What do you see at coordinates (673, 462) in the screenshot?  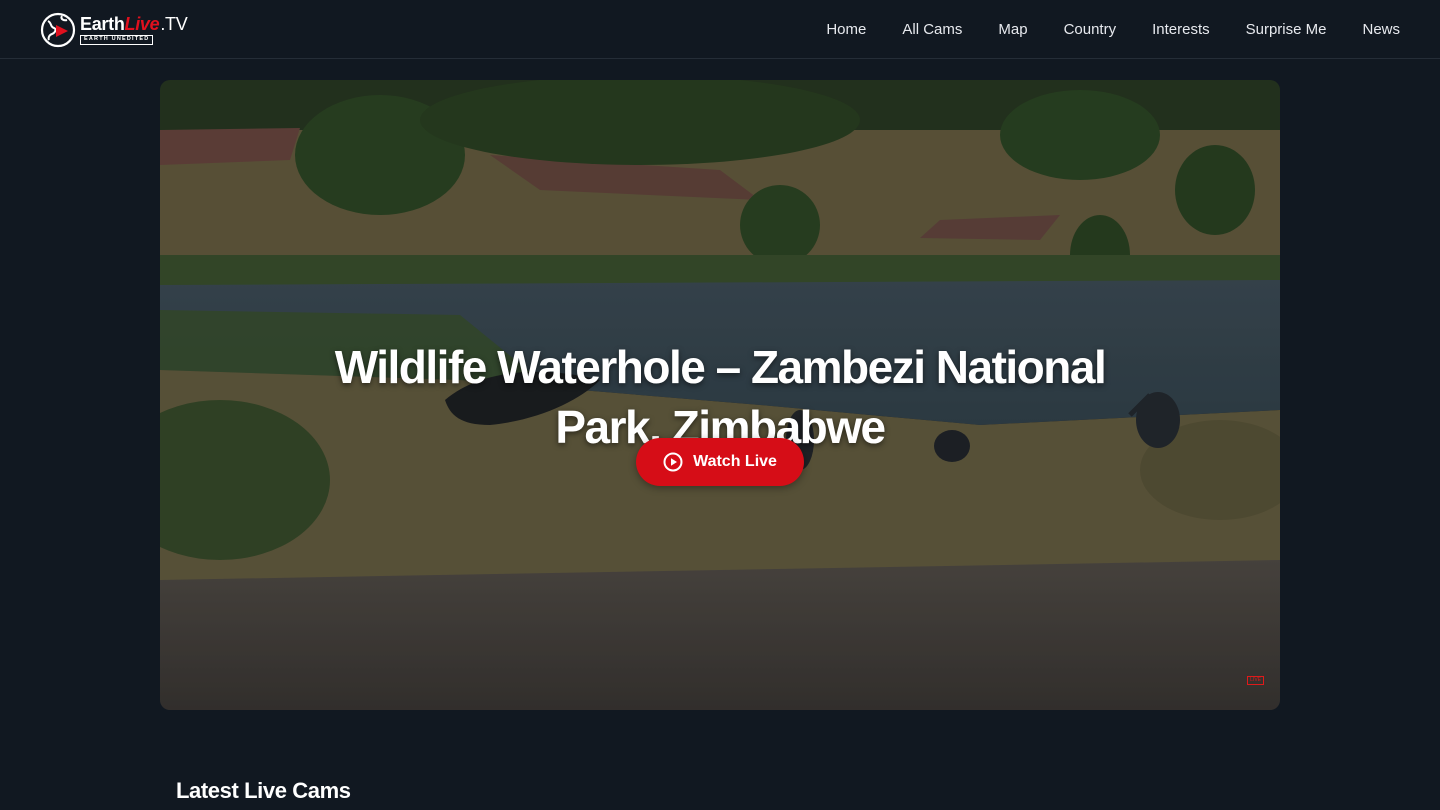 I see `play-circle-icon` at bounding box center [673, 462].